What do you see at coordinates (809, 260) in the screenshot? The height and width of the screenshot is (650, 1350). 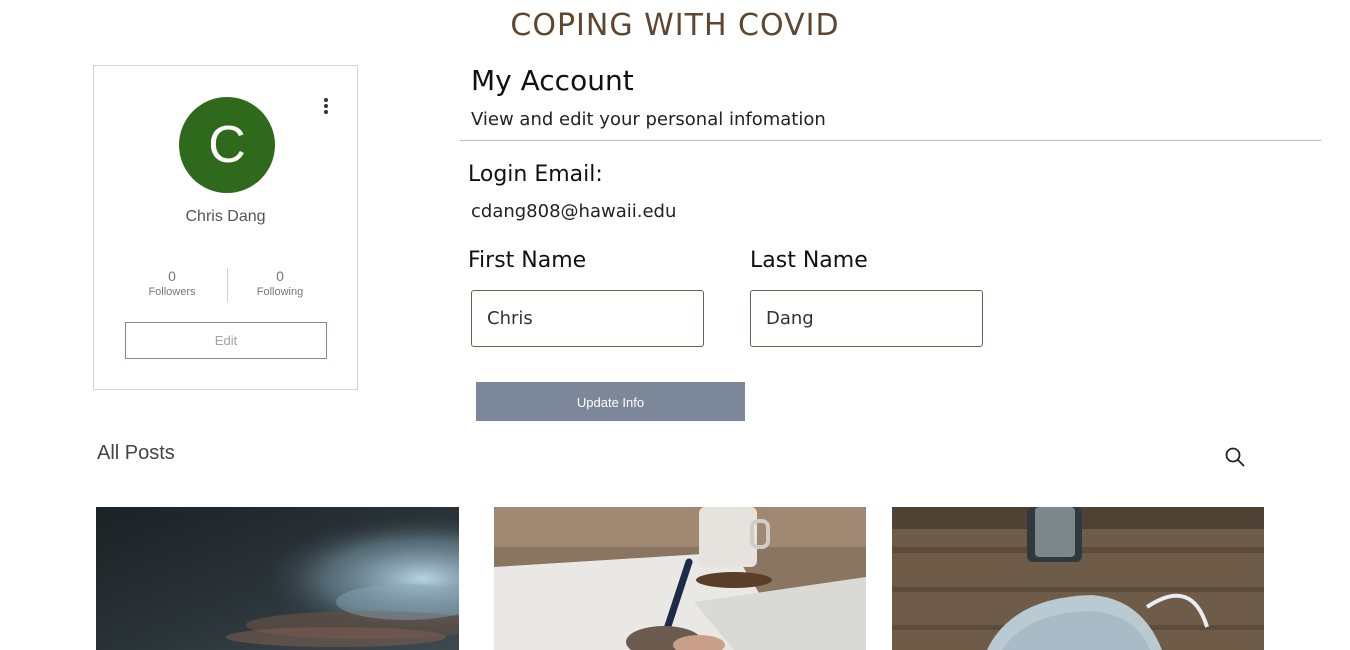 I see `last-name-label: Last Name` at bounding box center [809, 260].